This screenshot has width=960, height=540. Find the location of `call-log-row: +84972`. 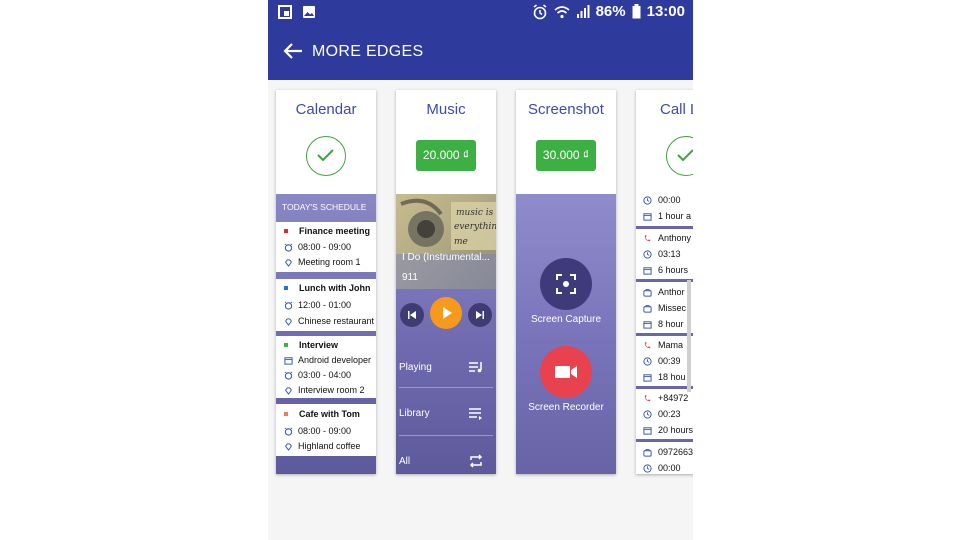

call-log-row: +84972 is located at coordinates (664, 398).